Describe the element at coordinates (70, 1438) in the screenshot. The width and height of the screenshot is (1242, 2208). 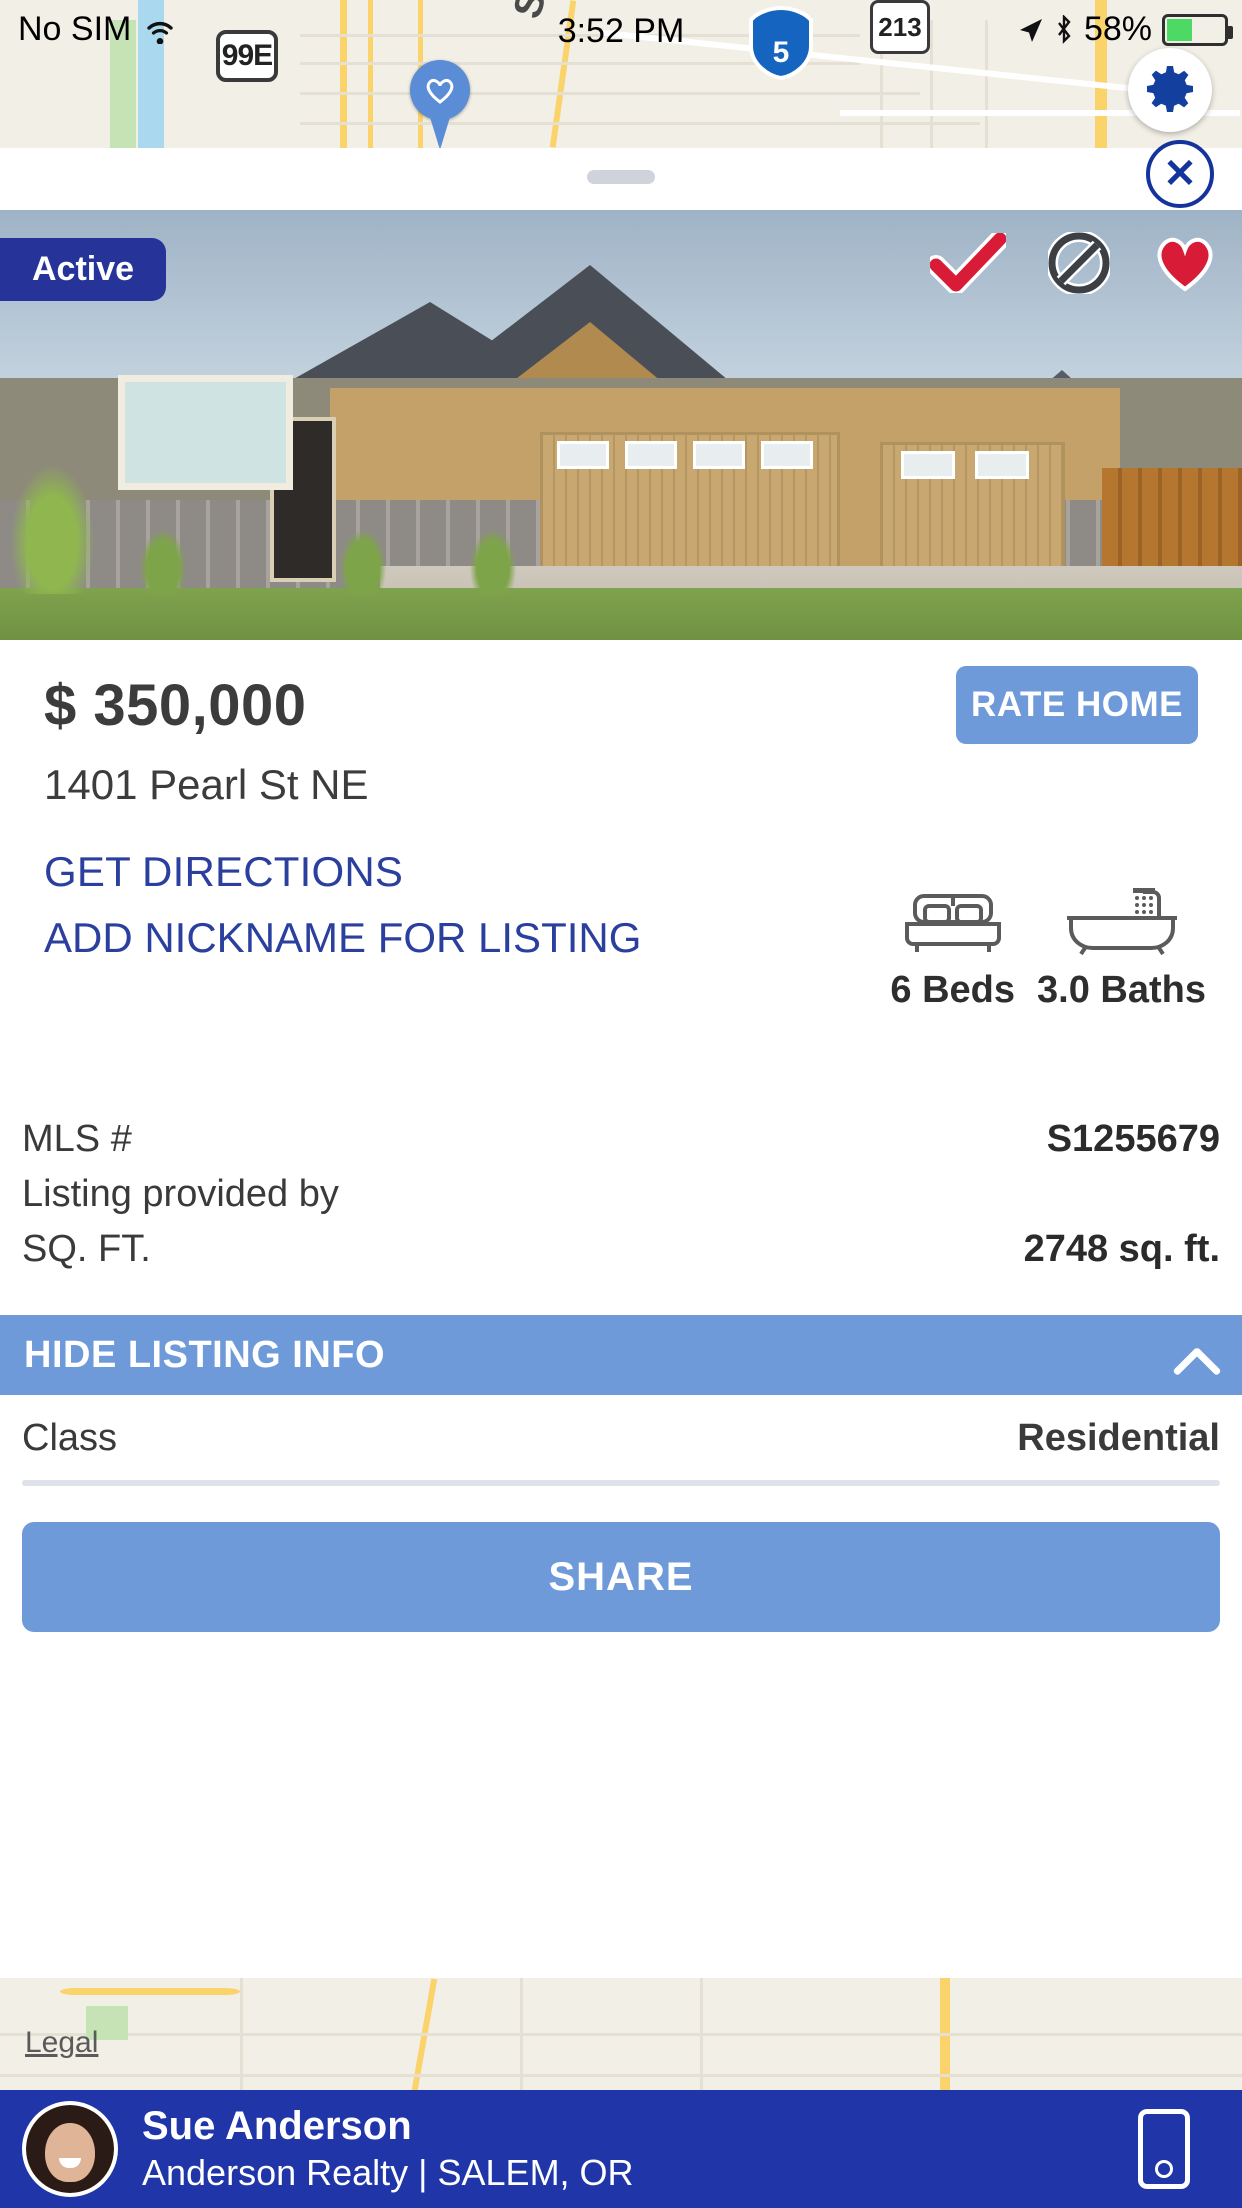
I see `class-key: Class` at that location.